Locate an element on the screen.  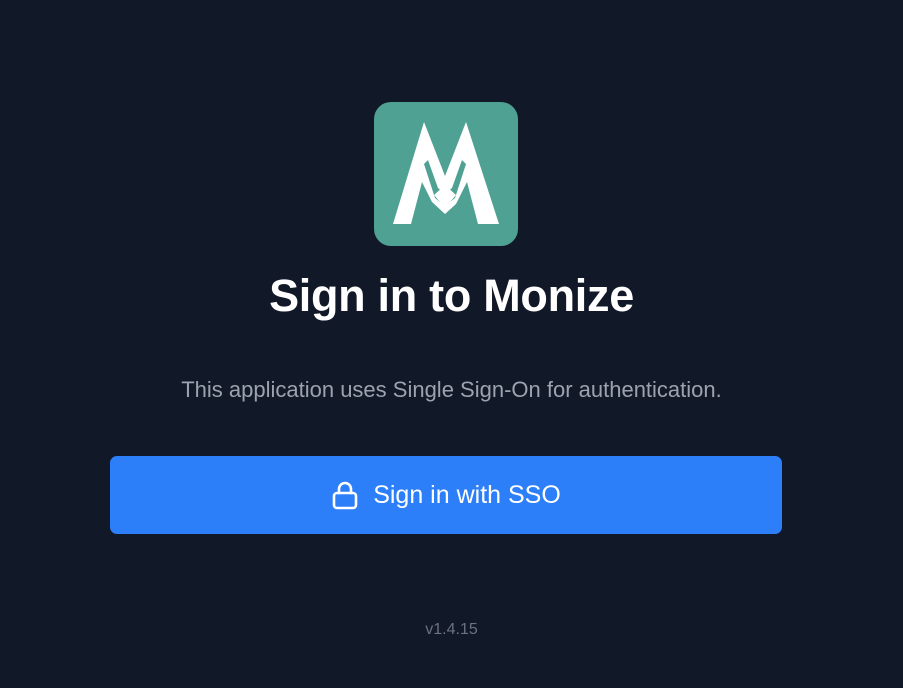
sign-in-sso-button: Sign in with SSO is located at coordinates (446, 495).